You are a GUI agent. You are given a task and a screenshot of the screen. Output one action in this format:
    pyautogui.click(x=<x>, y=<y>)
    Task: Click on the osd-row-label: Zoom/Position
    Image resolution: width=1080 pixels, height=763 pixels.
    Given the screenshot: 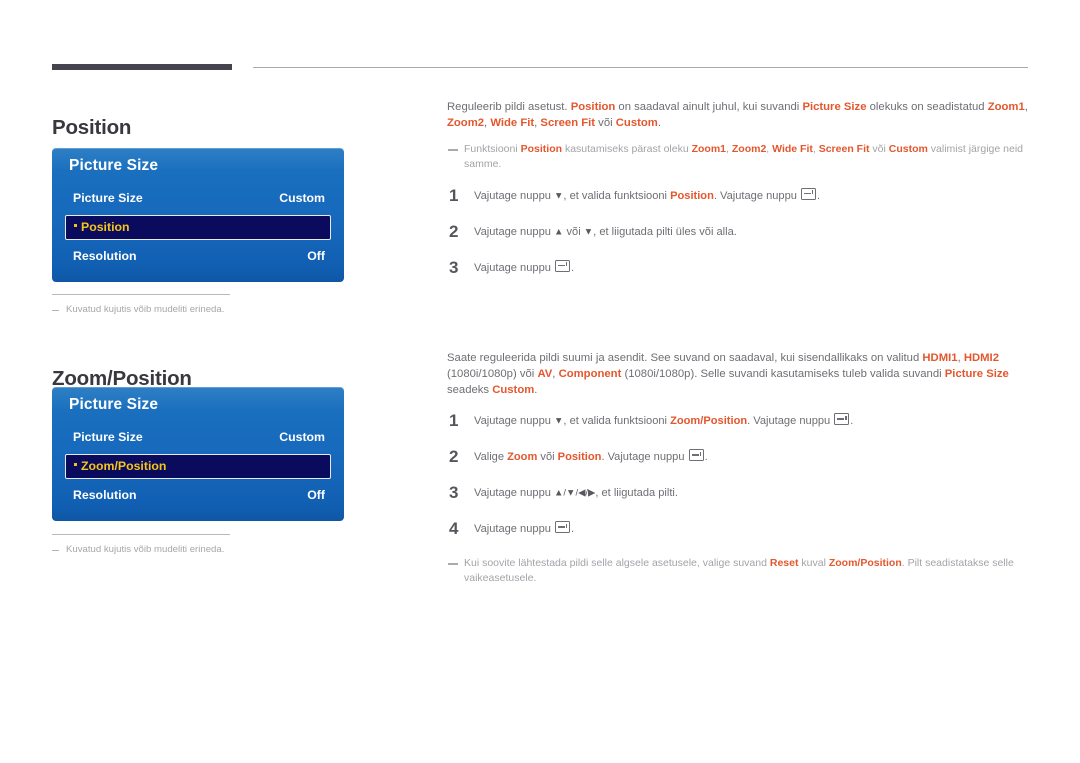 What is the action you would take?
    pyautogui.click(x=124, y=465)
    